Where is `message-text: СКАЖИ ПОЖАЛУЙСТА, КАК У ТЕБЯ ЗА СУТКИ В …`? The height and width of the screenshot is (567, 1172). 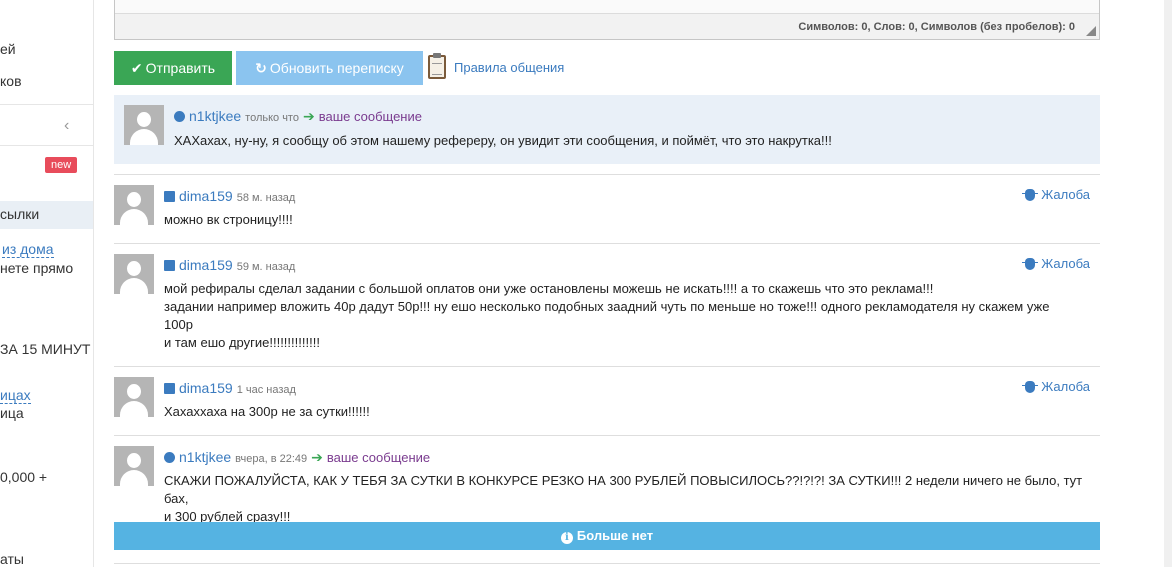
message-text: СКАЖИ ПОЖАЛУЙСТА, КАК У ТЕБЯ ЗА СУТКИ В … is located at coordinates (632, 499).